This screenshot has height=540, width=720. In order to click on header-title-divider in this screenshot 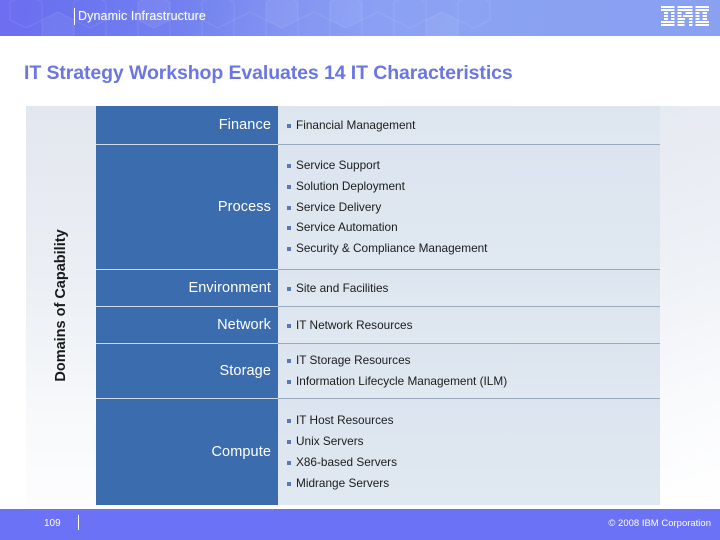, I will do `click(74, 16)`.